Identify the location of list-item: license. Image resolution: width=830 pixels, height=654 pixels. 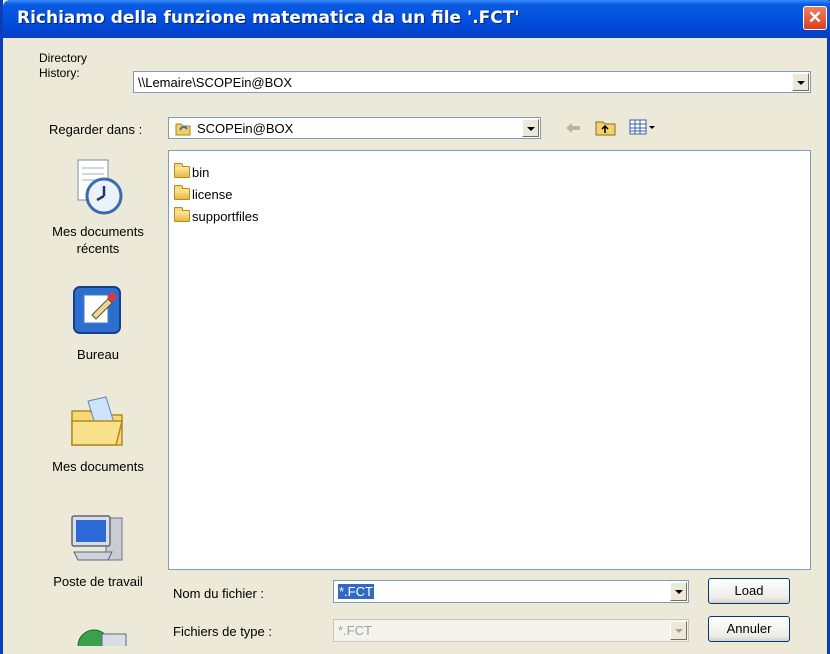
(203, 194).